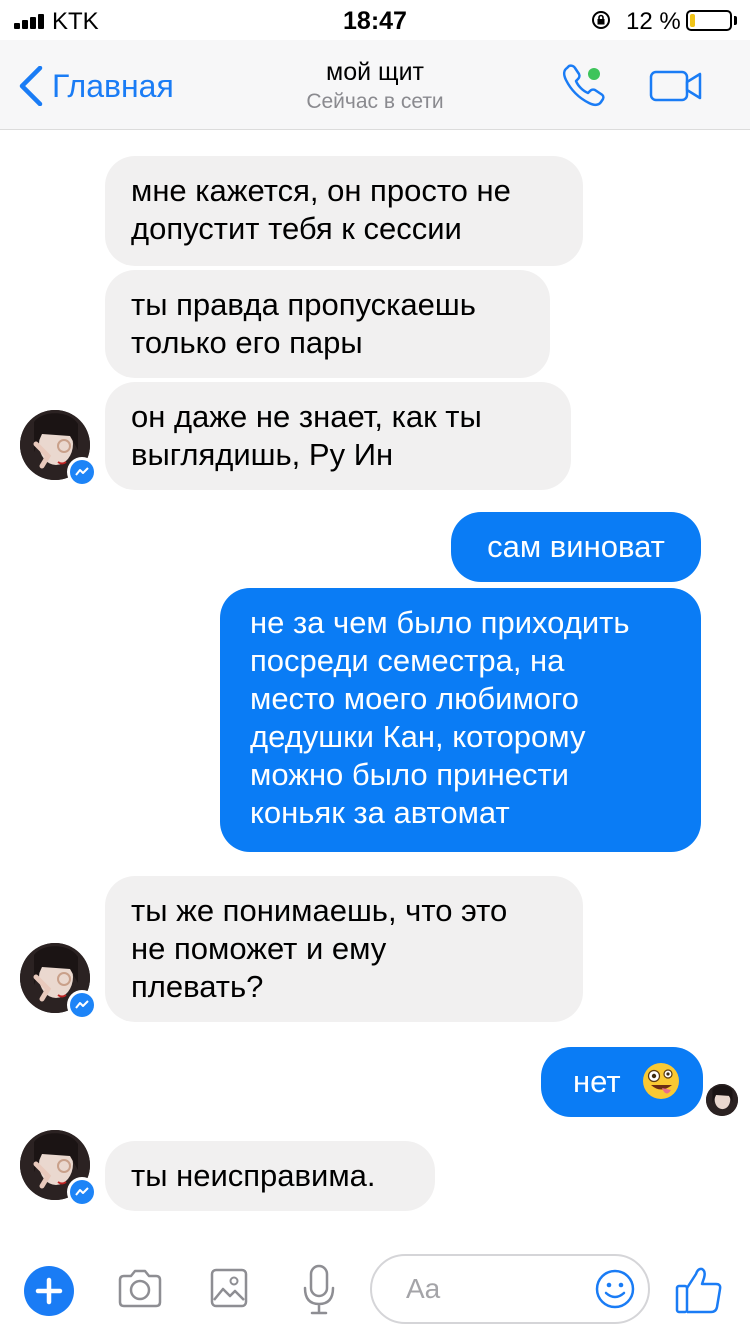 This screenshot has height=1334, width=750. Describe the element at coordinates (303, 304) in the screenshot. I see `message-line: ты правда пропускаешь` at that location.